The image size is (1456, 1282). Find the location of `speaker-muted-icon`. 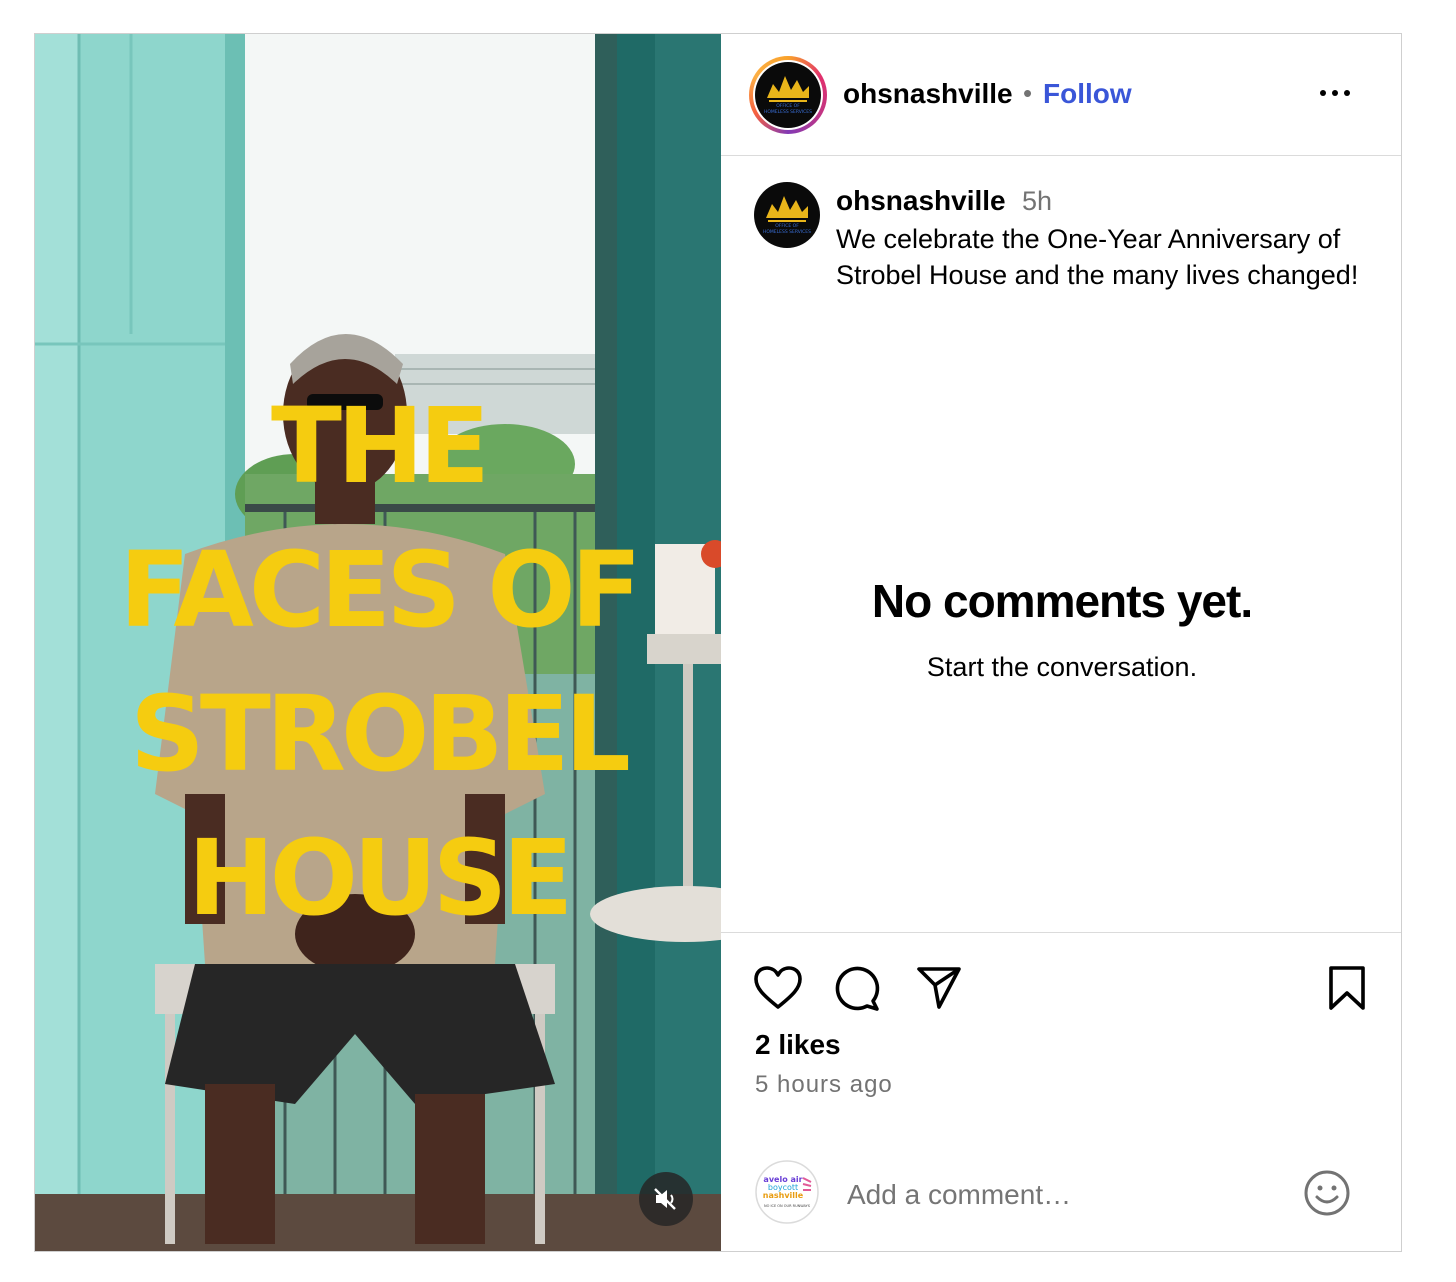

speaker-muted-icon is located at coordinates (665, 1199).